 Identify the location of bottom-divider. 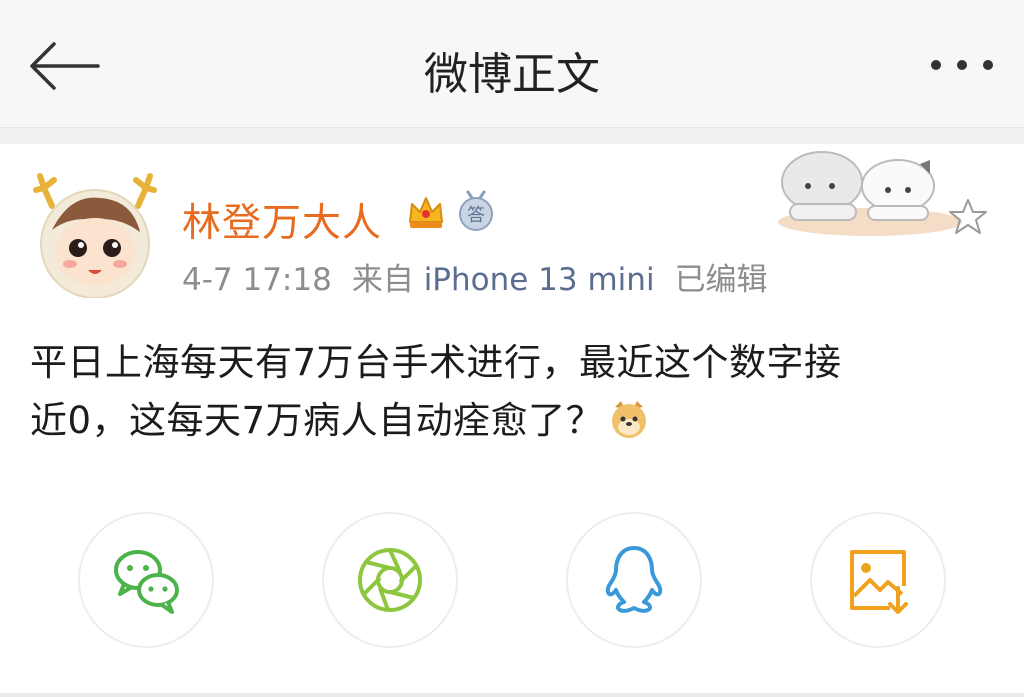
(512, 695).